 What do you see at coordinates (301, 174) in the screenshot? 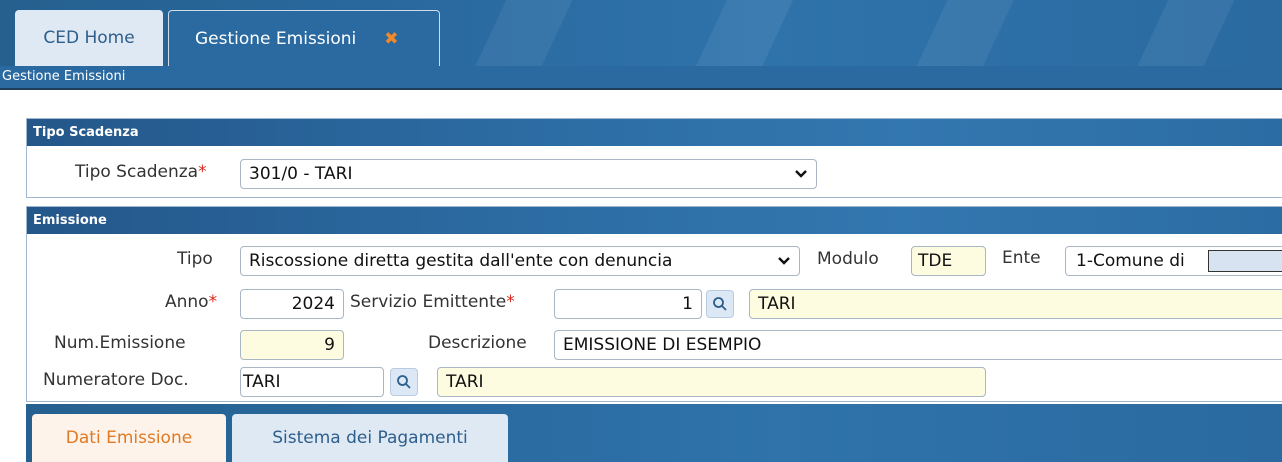
I see `tipo-scadenza-value: 301/0 - TARI` at bounding box center [301, 174].